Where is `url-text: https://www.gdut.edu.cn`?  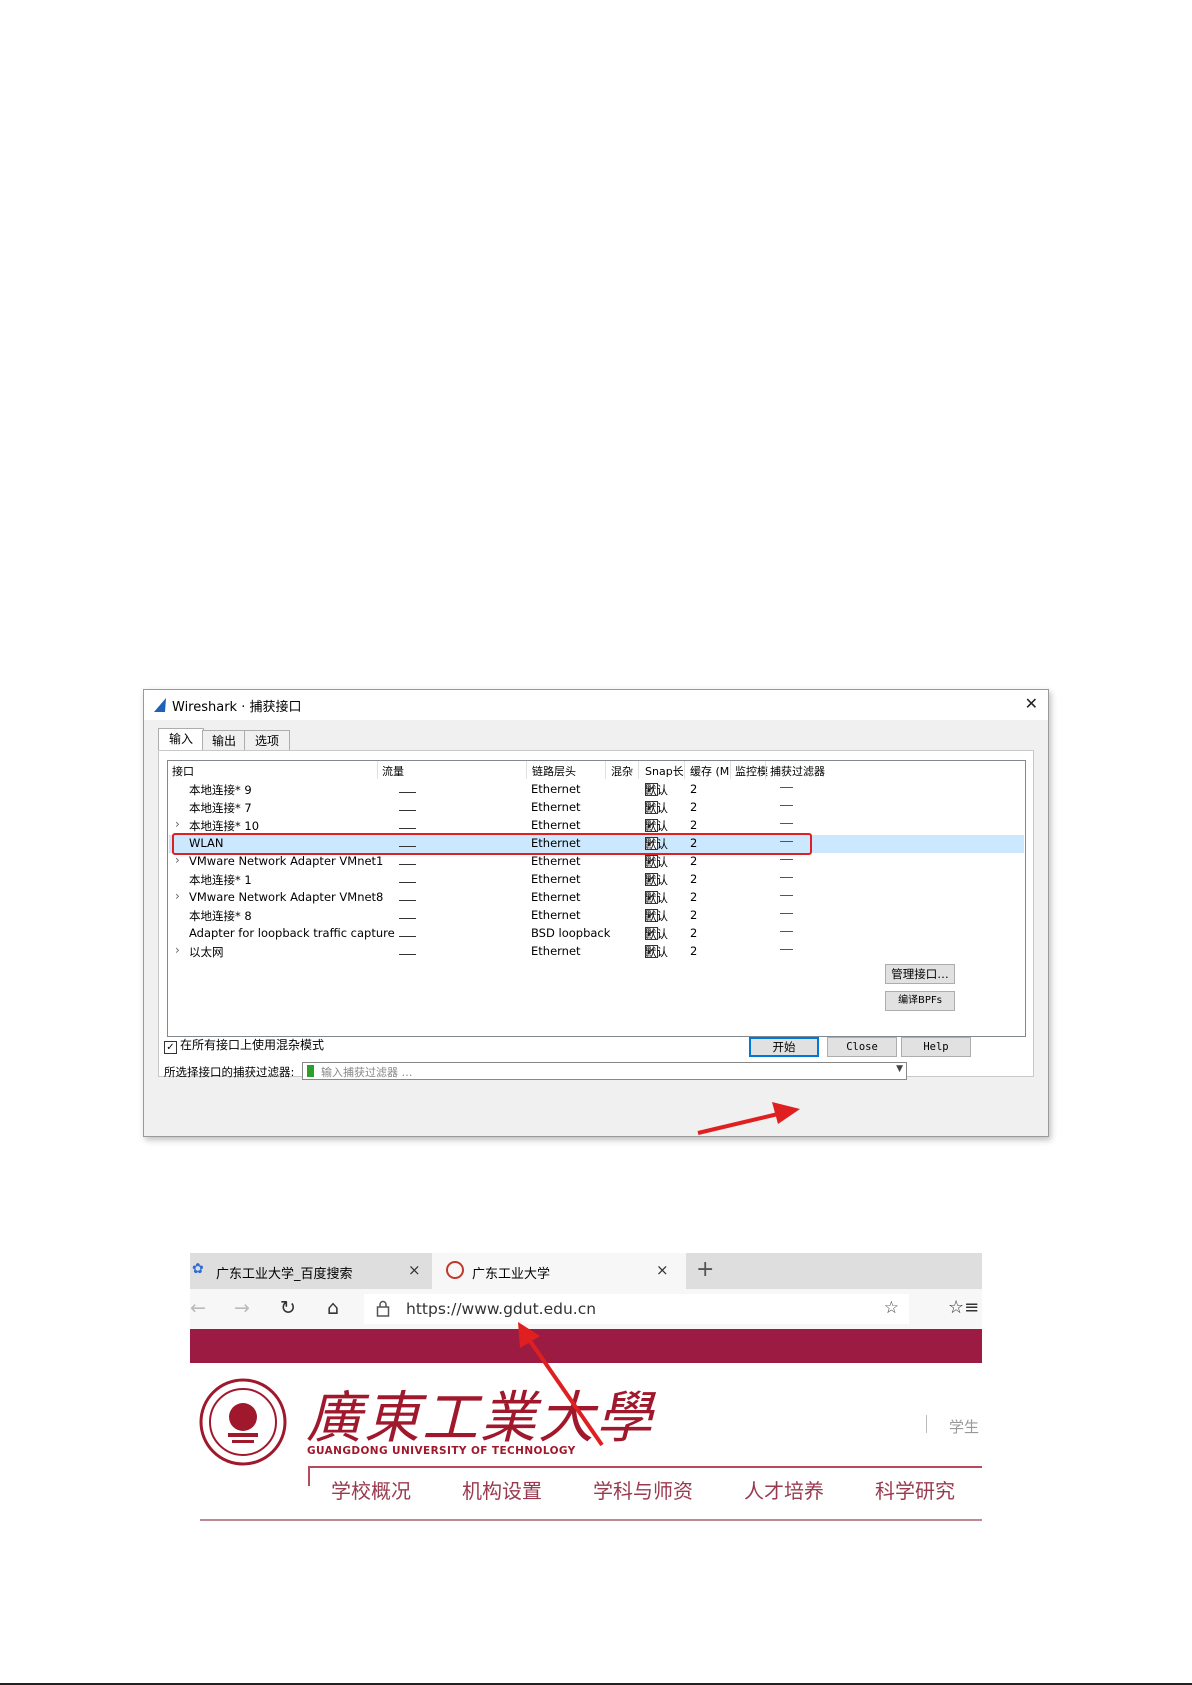
url-text: https://www.gdut.edu.cn is located at coordinates (501, 1309).